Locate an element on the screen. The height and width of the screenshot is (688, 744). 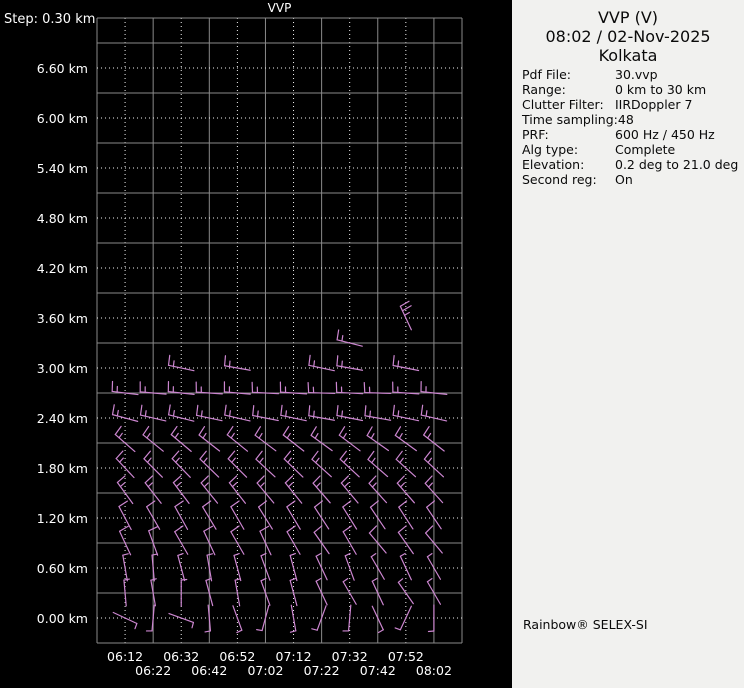
y-axis-label: 4.80 km is located at coordinates (62, 218).